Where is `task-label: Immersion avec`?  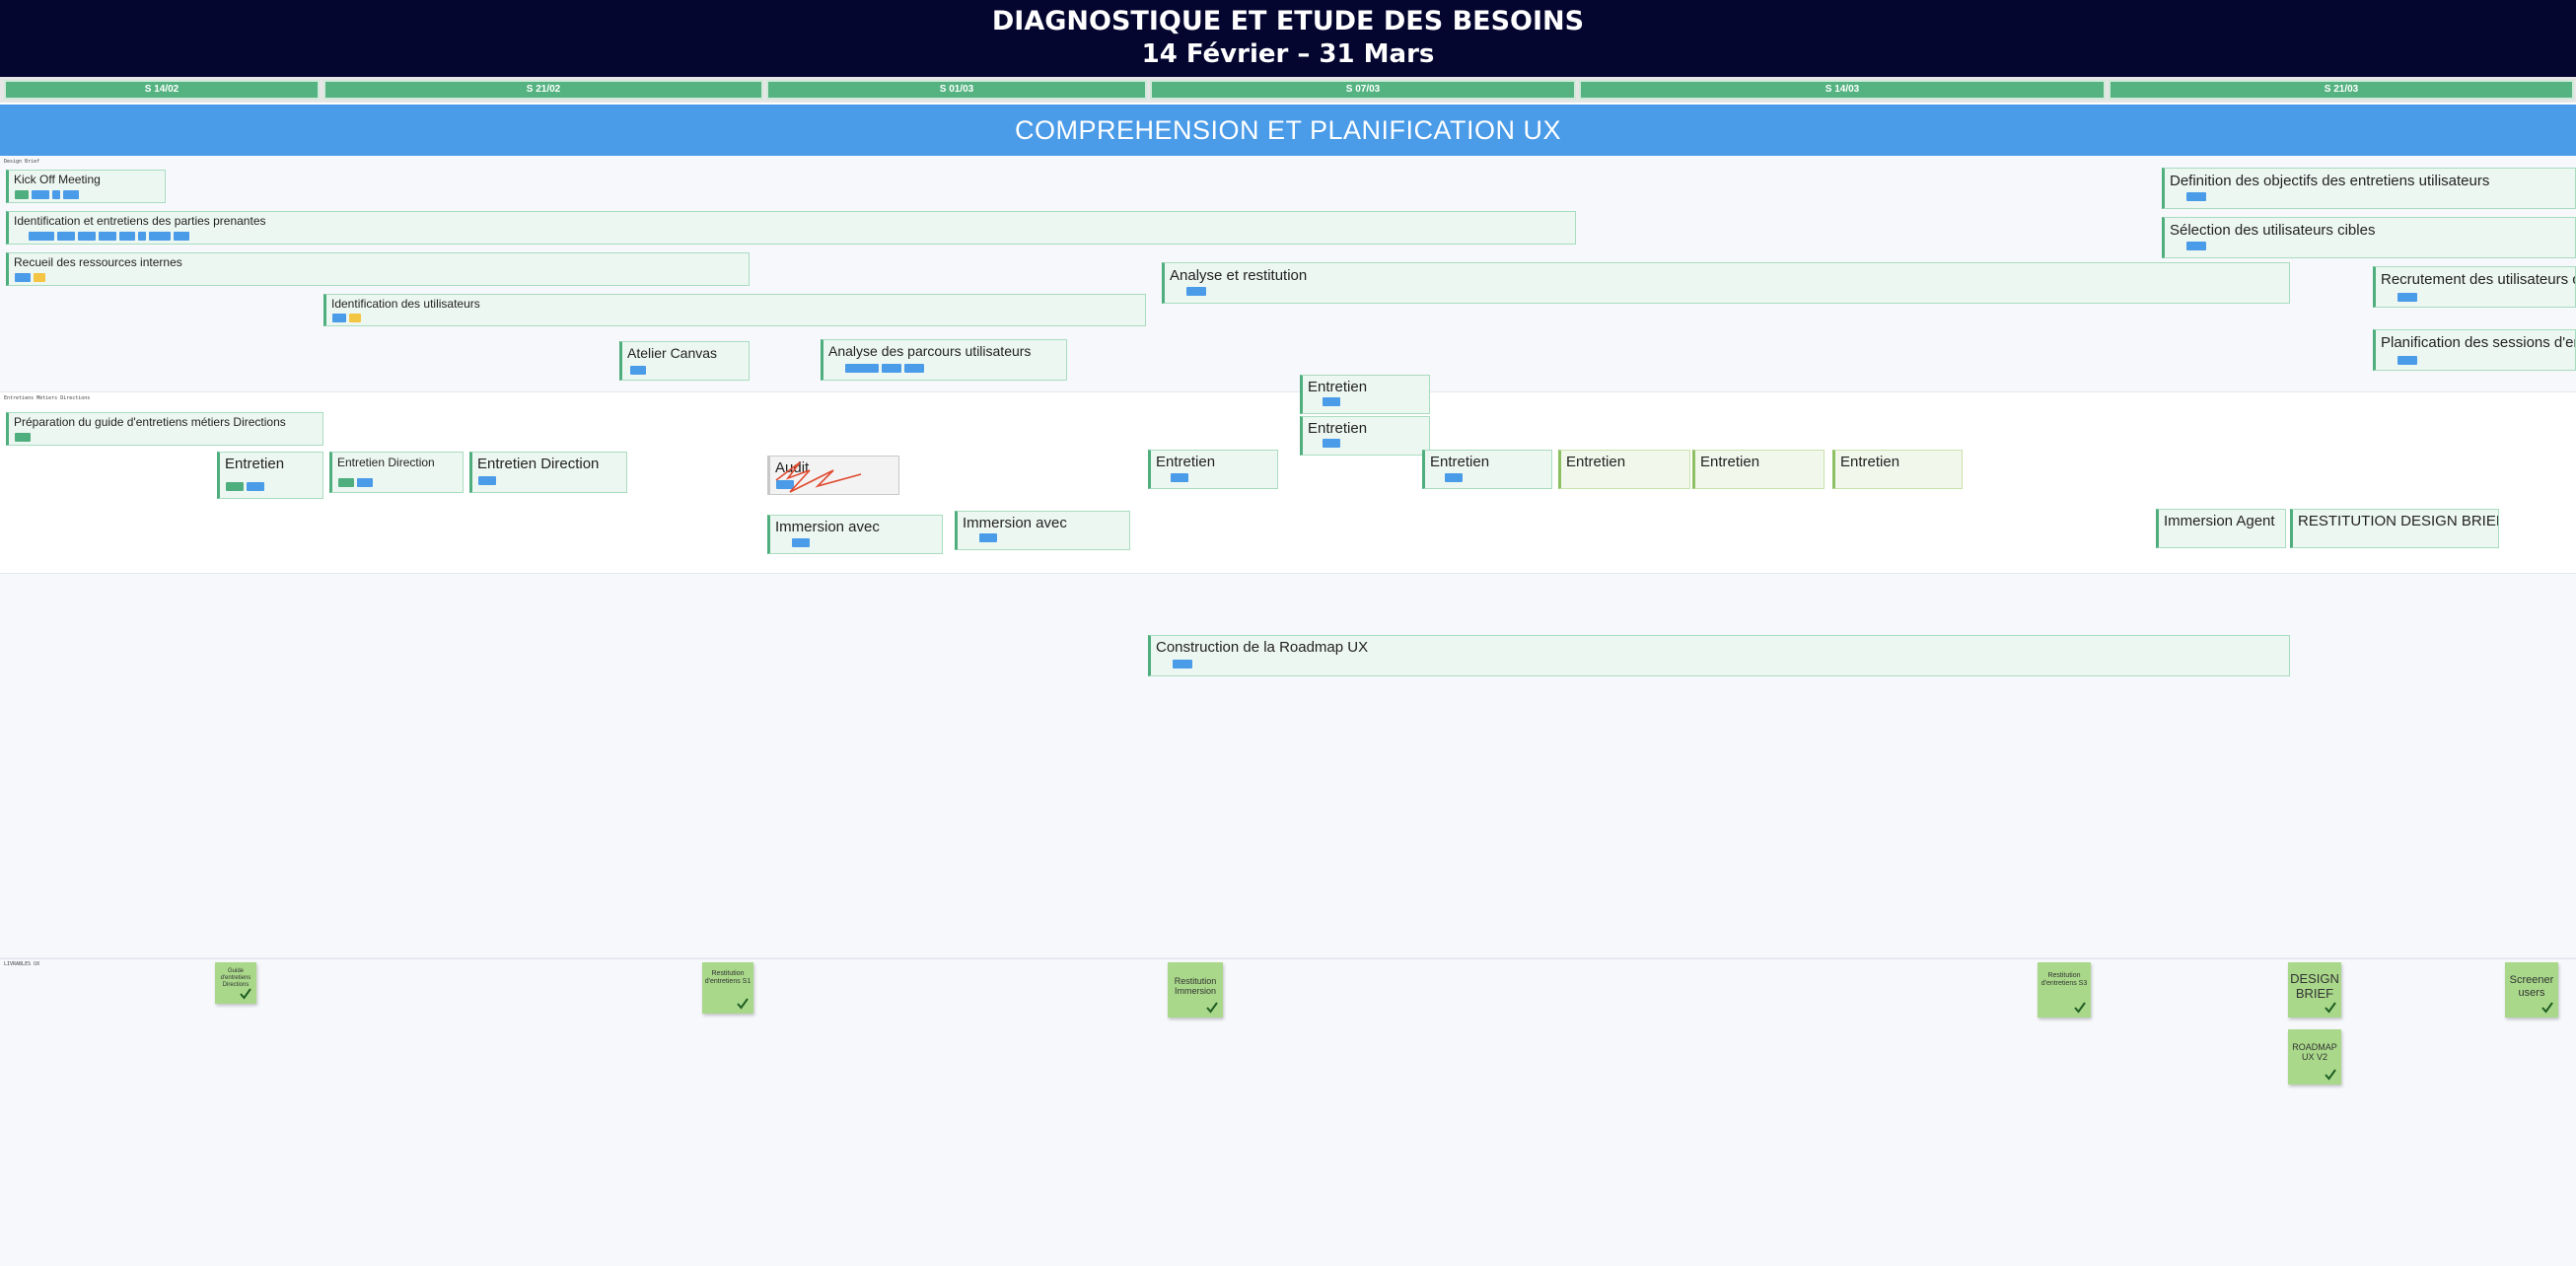 task-label: Immersion avec is located at coordinates (827, 527).